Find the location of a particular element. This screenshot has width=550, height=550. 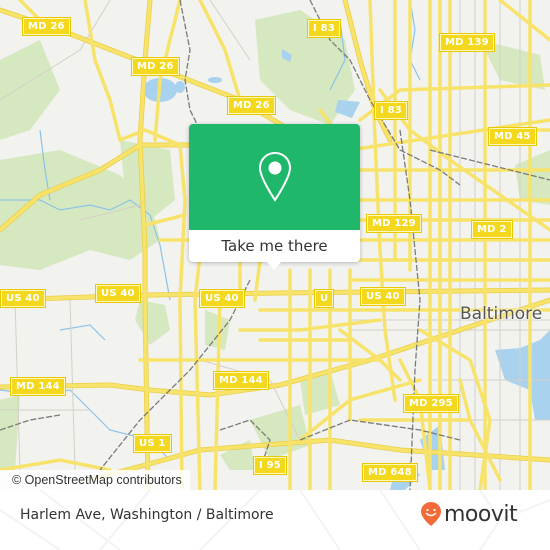

road-shield-md139: MD 139 is located at coordinates (467, 42).